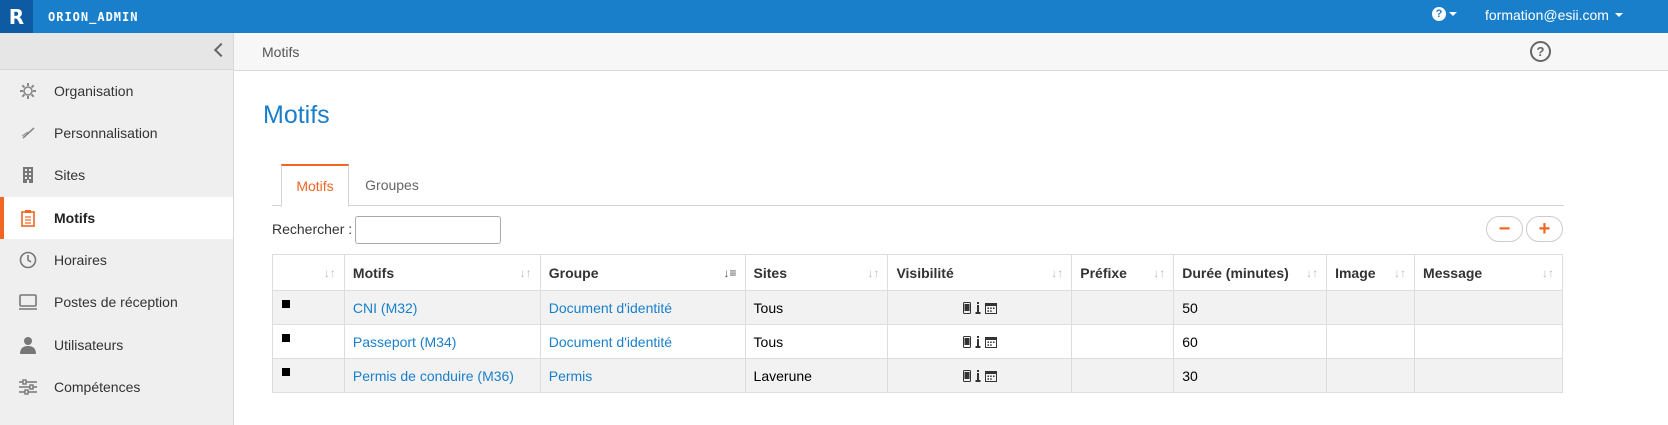 The image size is (1668, 425). I want to click on minus-icon: −, so click(1504, 229).